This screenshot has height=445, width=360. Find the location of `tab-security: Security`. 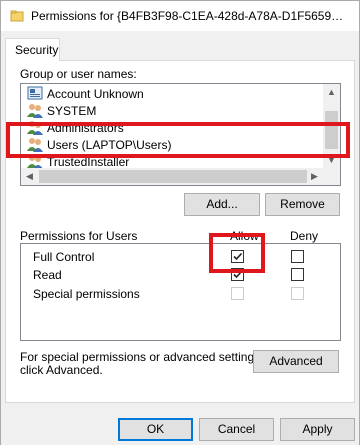

tab-security: Security is located at coordinates (32, 49).